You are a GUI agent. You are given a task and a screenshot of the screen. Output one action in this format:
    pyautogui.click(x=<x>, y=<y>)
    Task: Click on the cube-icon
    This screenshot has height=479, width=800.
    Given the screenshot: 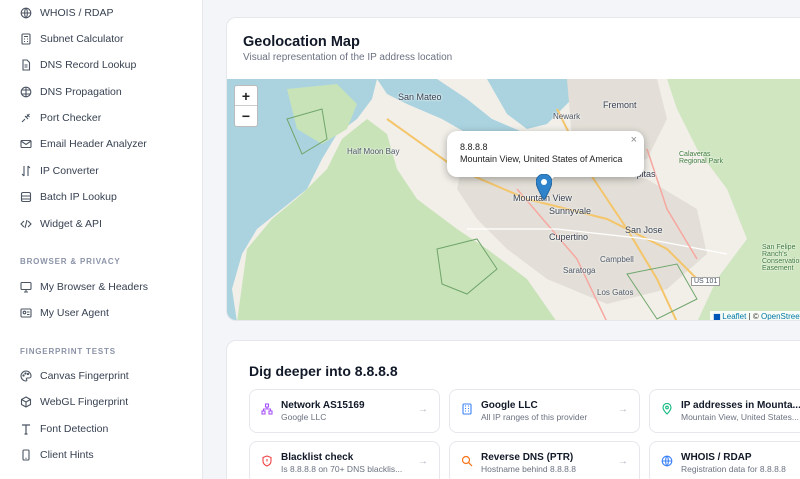 What is the action you would take?
    pyautogui.click(x=26, y=402)
    